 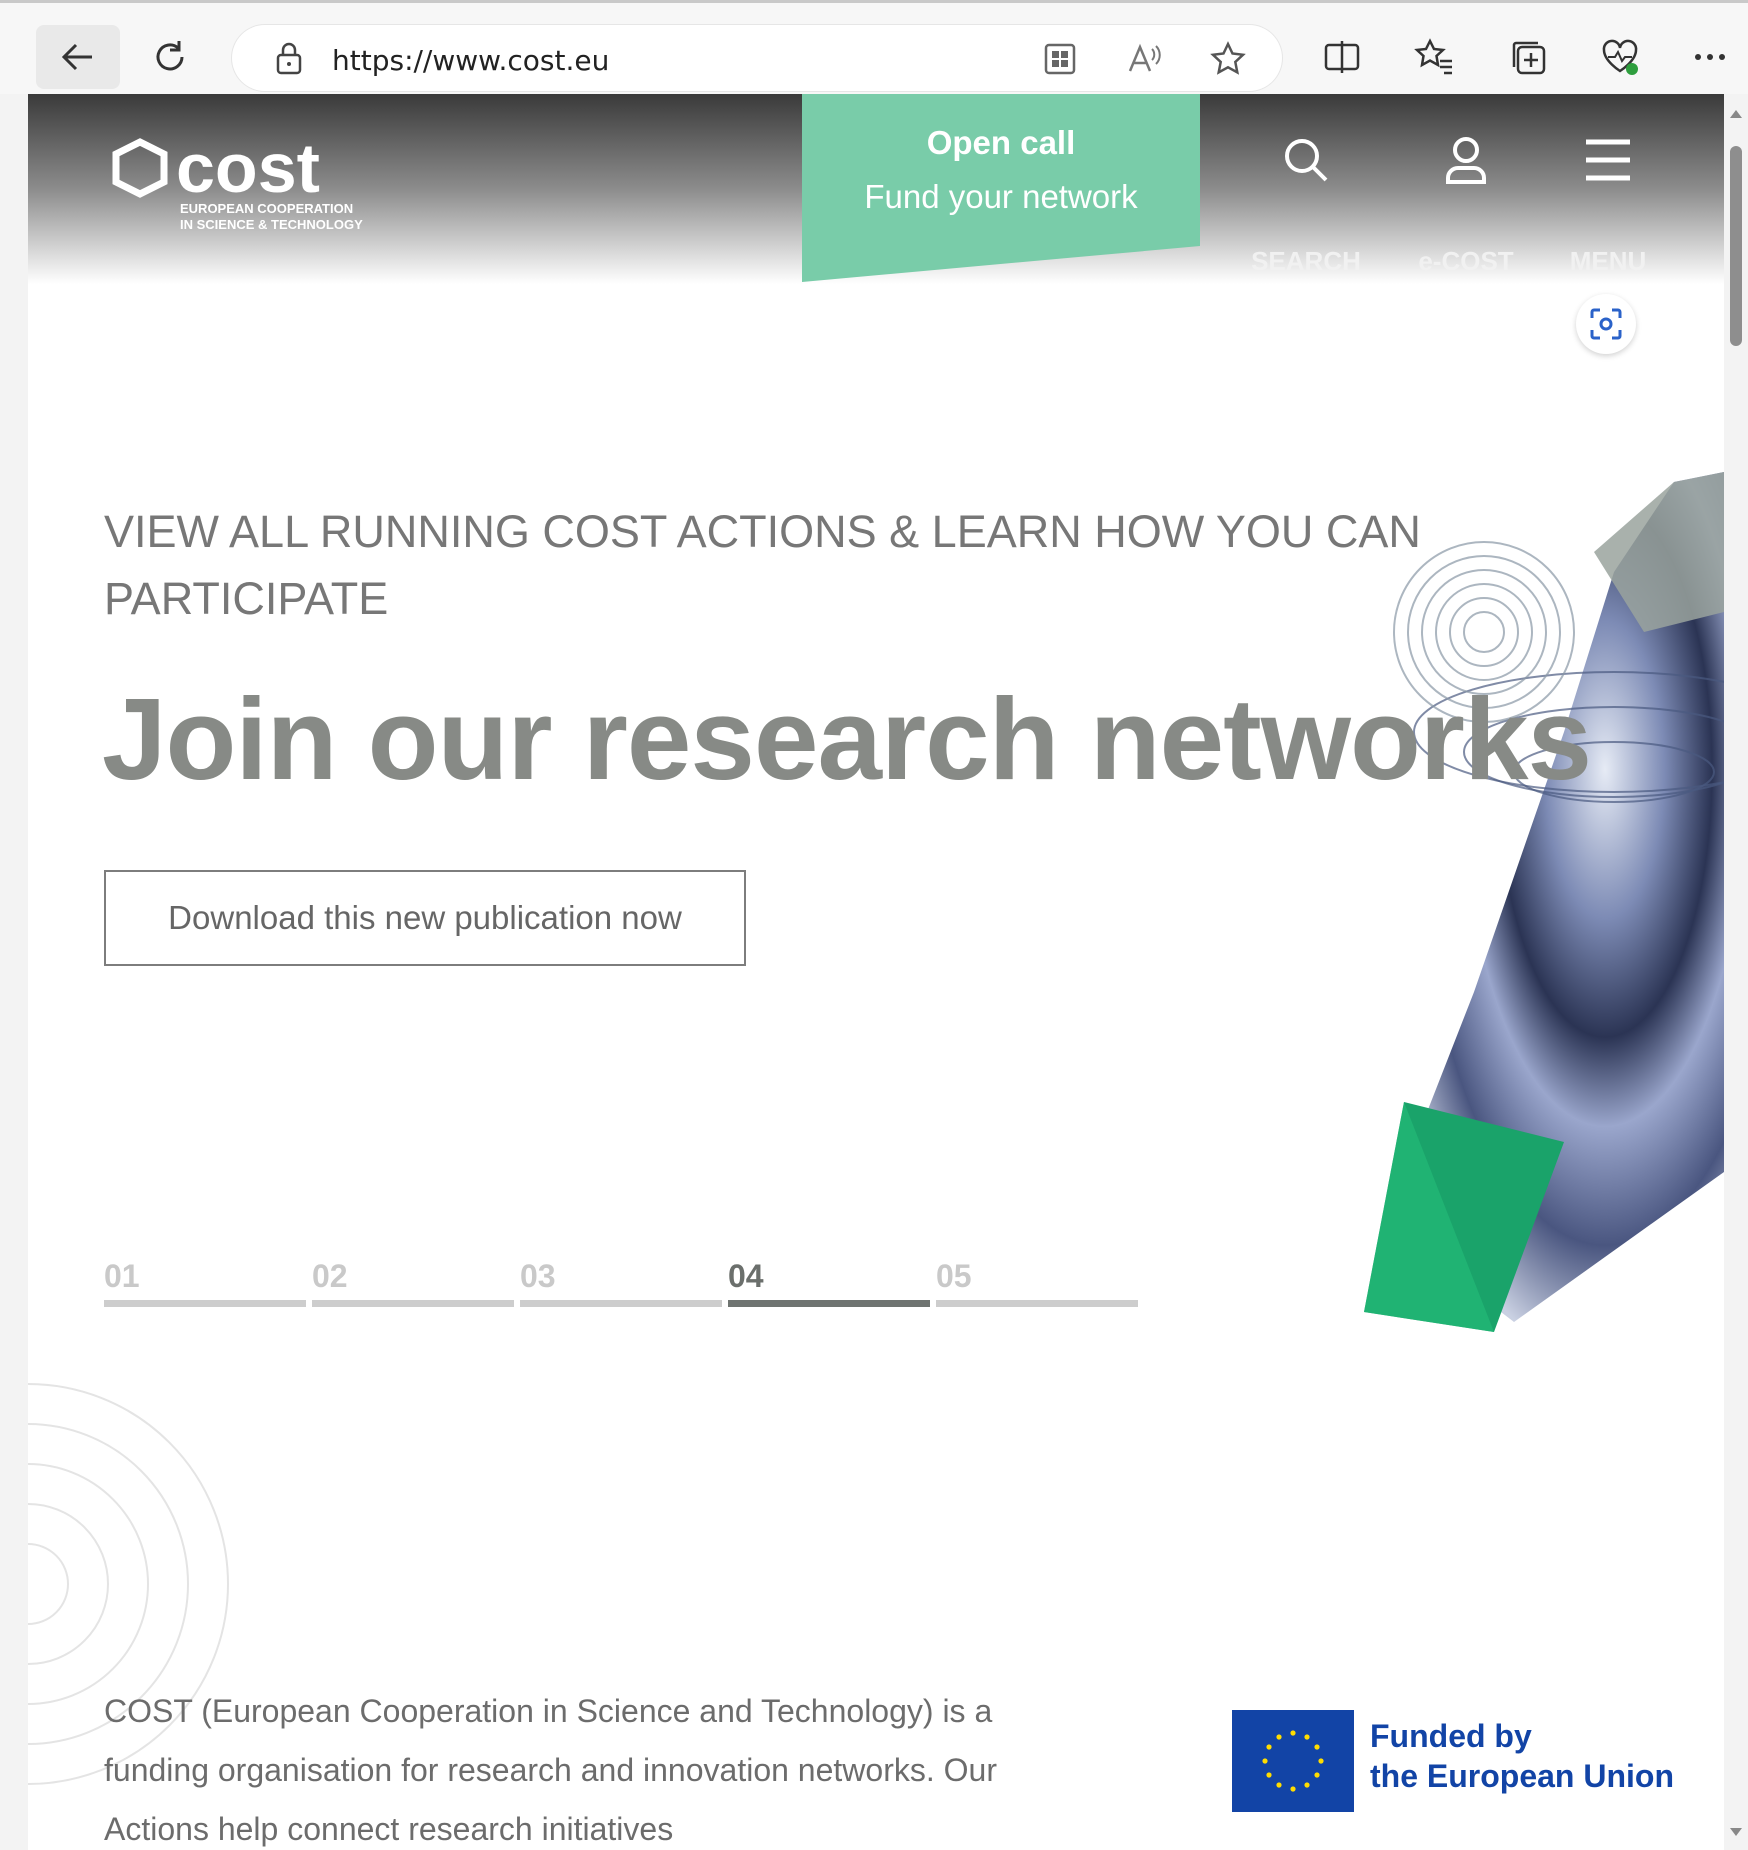 What do you see at coordinates (205, 1283) in the screenshot?
I see `slide-tab-01: 01` at bounding box center [205, 1283].